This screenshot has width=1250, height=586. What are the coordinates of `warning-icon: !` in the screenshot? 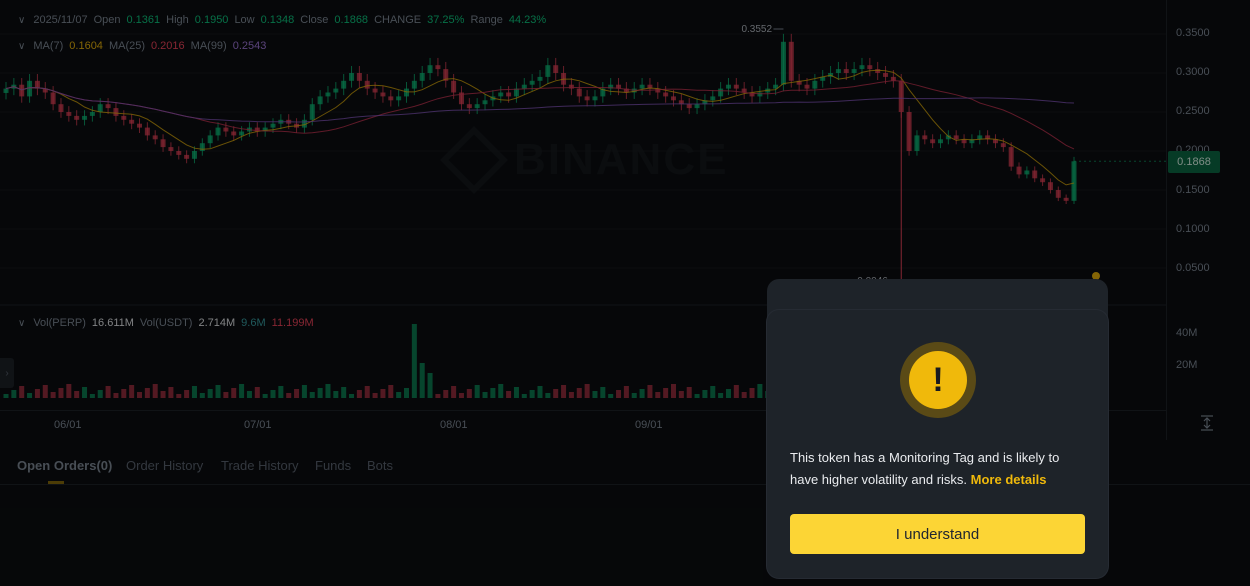 It's located at (938, 380).